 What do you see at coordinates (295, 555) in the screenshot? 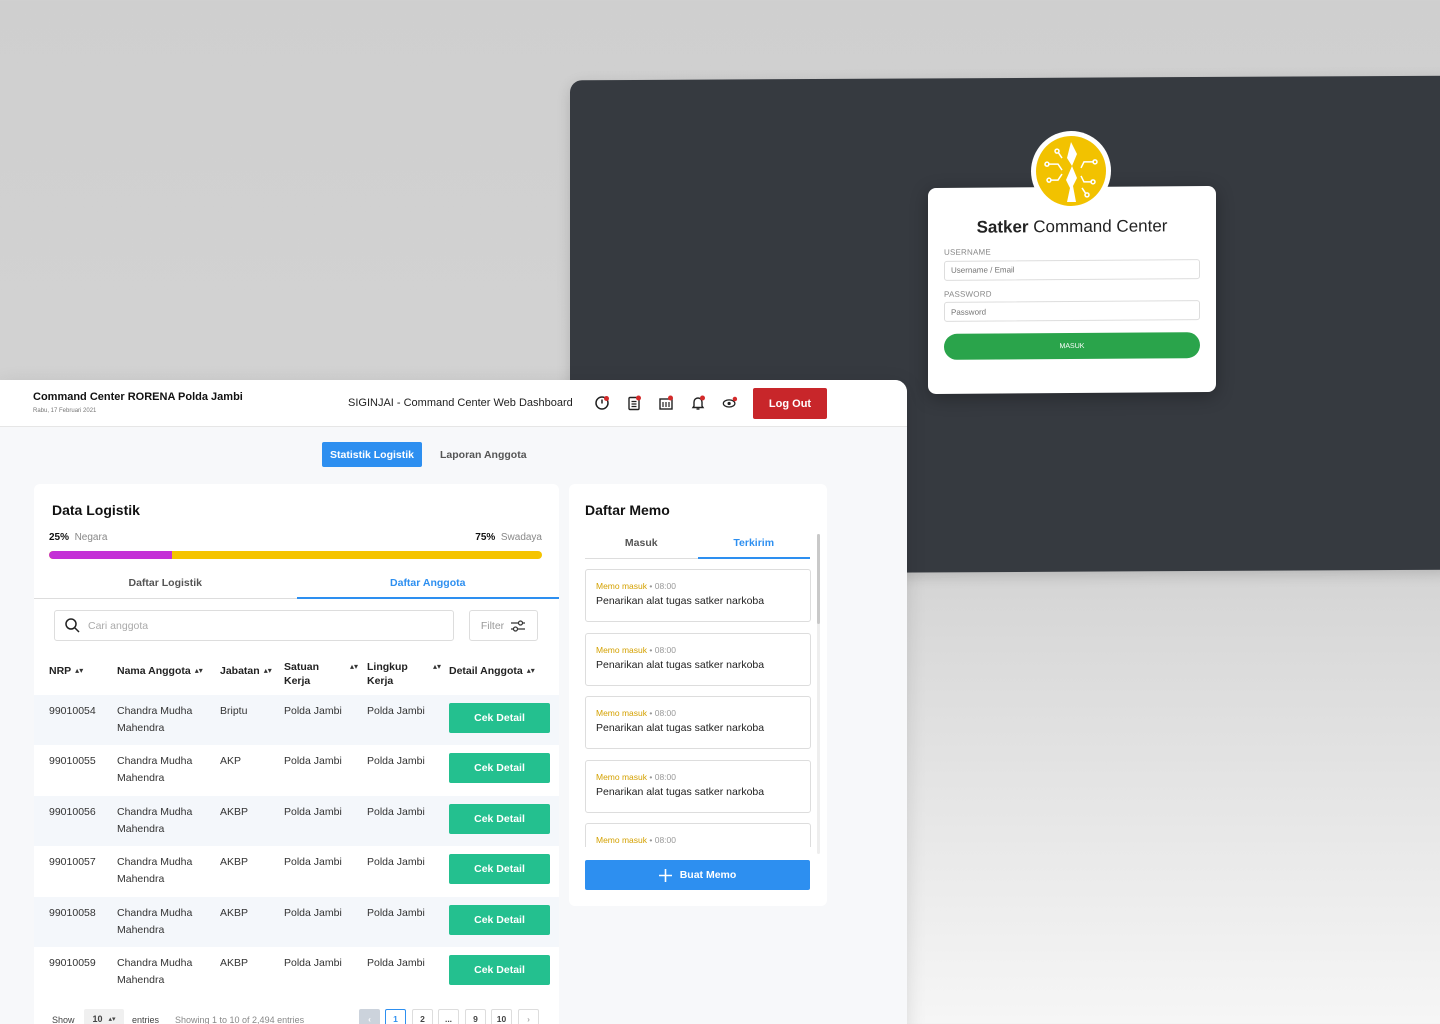
I see `distribution-progress-bar` at bounding box center [295, 555].